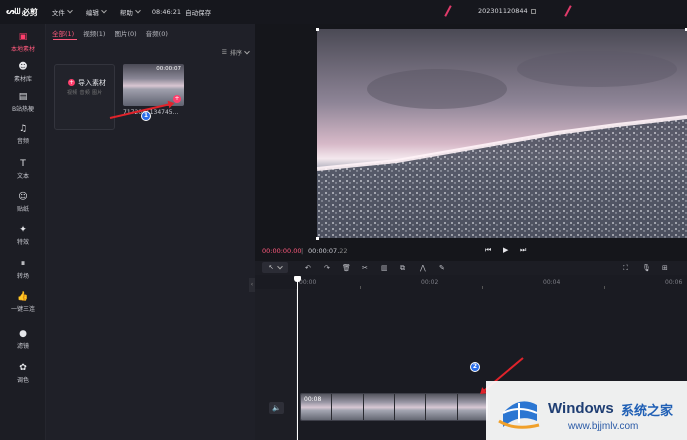 The height and width of the screenshot is (440, 687). What do you see at coordinates (23, 103) in the screenshot?
I see `rail-item-bilibili: ▤ B站热梗` at bounding box center [23, 103].